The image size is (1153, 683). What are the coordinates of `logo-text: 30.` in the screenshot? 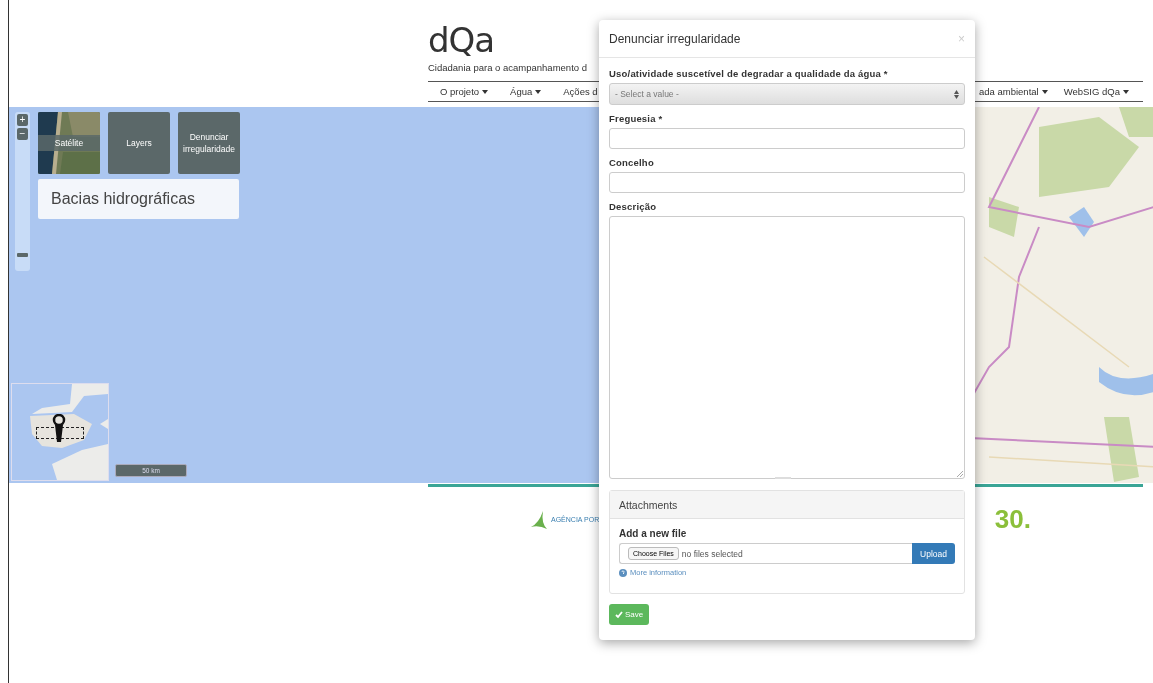 It's located at (1012, 519).